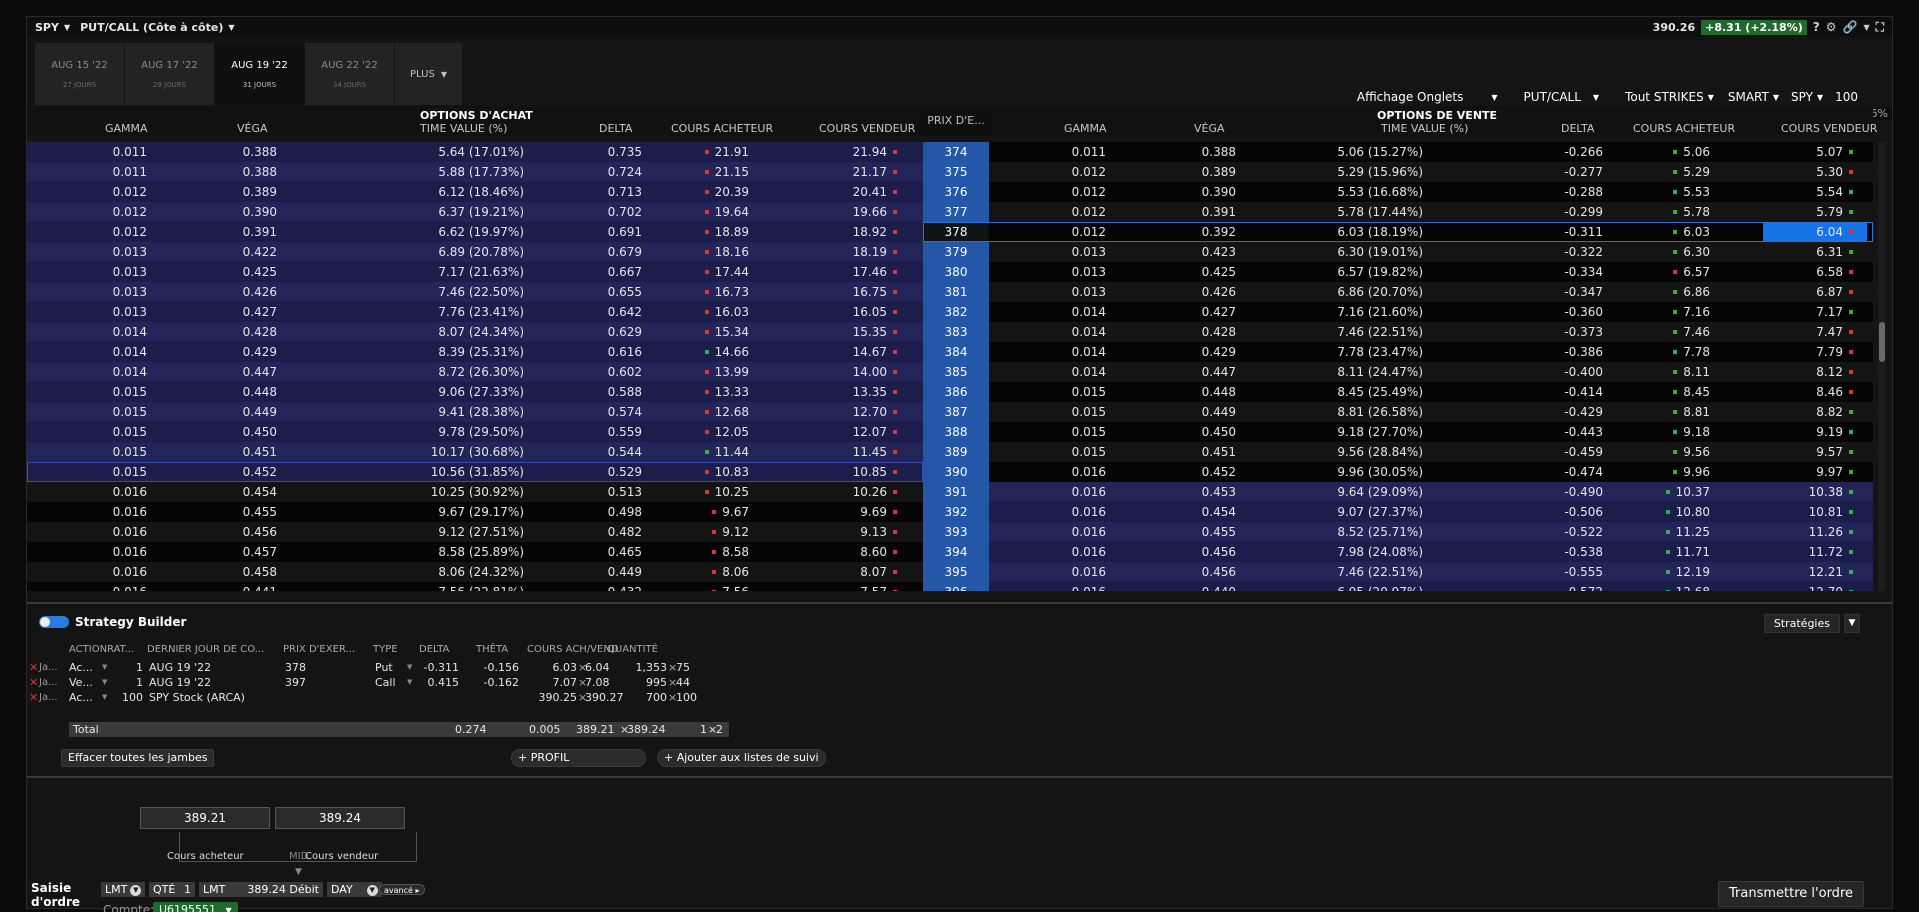 The height and width of the screenshot is (912, 1919). What do you see at coordinates (704, 252) in the screenshot?
I see `call-bid-cell: 18.16` at bounding box center [704, 252].